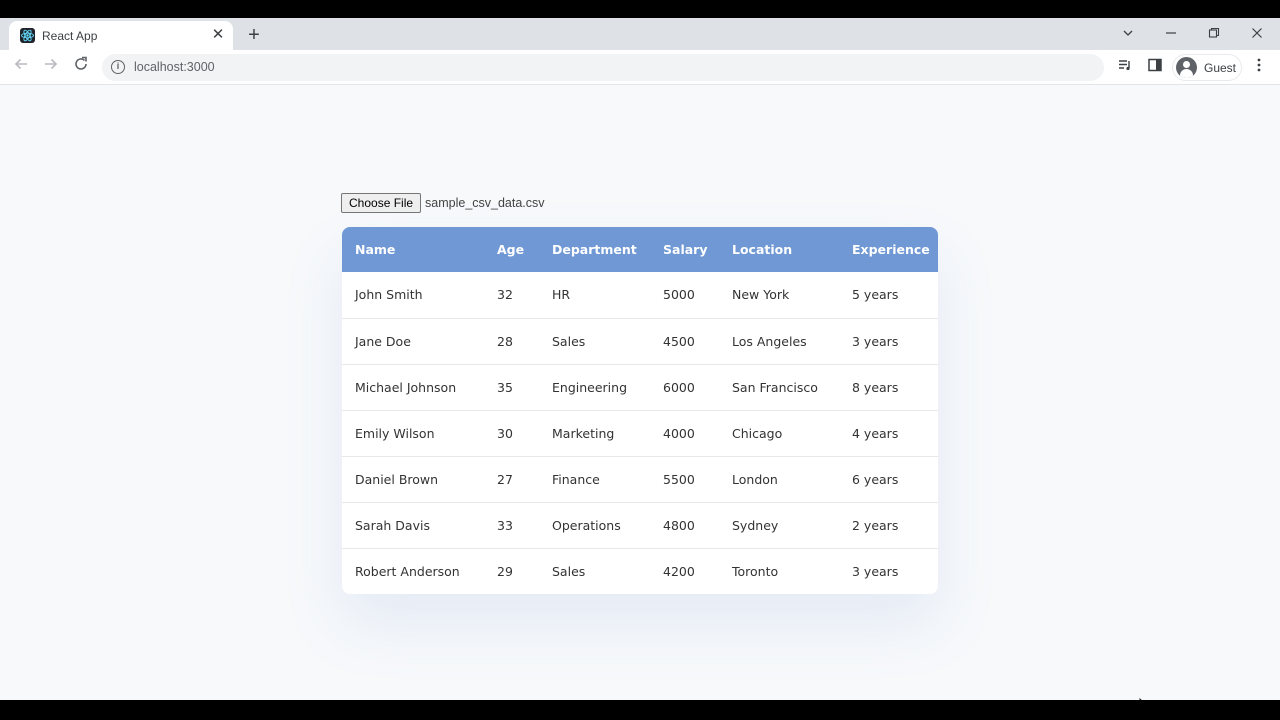 This screenshot has height=720, width=1280. I want to click on cell-location: San Francisco, so click(779, 387).